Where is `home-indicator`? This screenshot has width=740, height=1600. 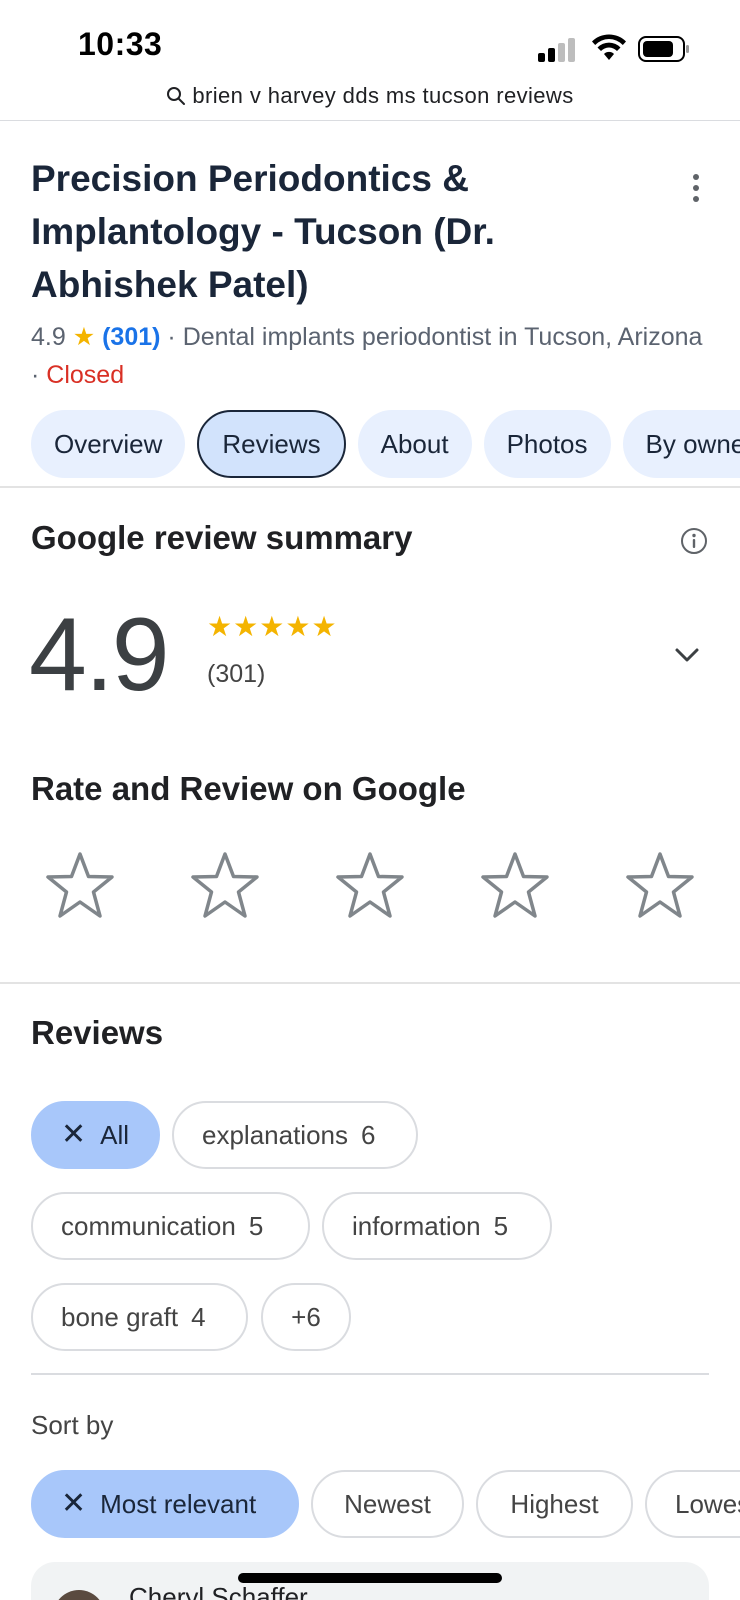 home-indicator is located at coordinates (370, 1578).